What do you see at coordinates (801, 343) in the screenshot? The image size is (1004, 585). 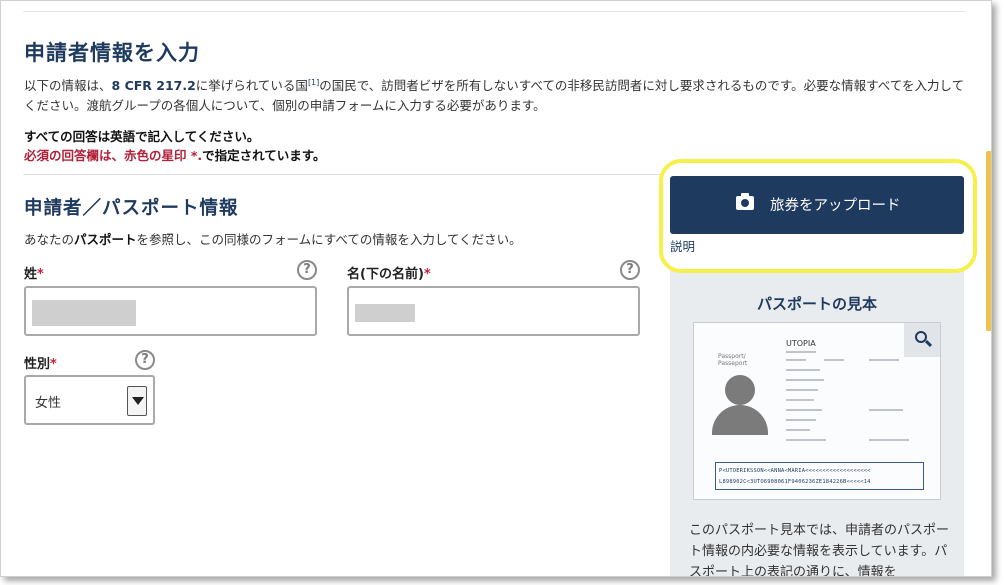 I see `passport-country: UTOPIA` at bounding box center [801, 343].